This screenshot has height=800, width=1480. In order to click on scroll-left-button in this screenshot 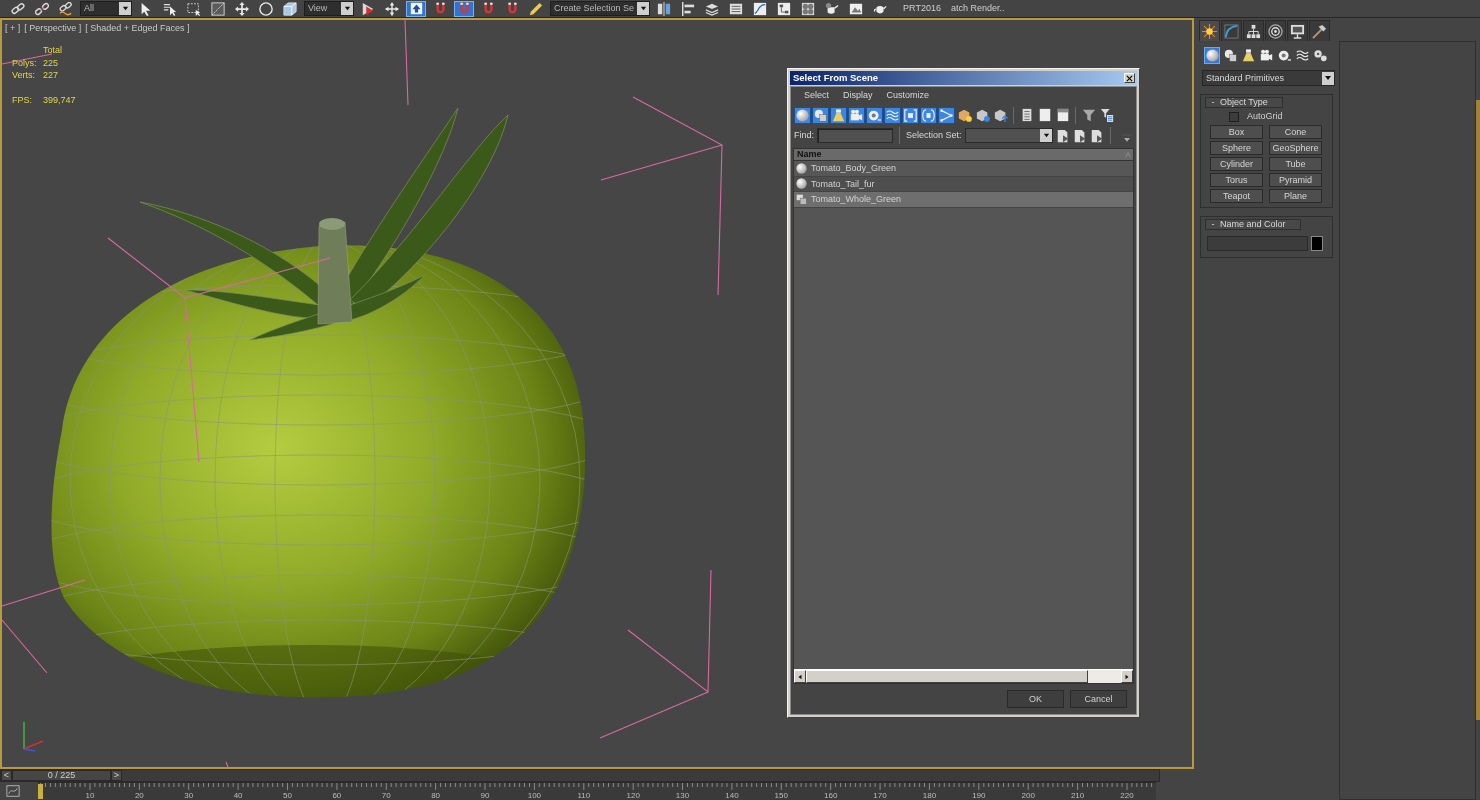, I will do `click(800, 676)`.